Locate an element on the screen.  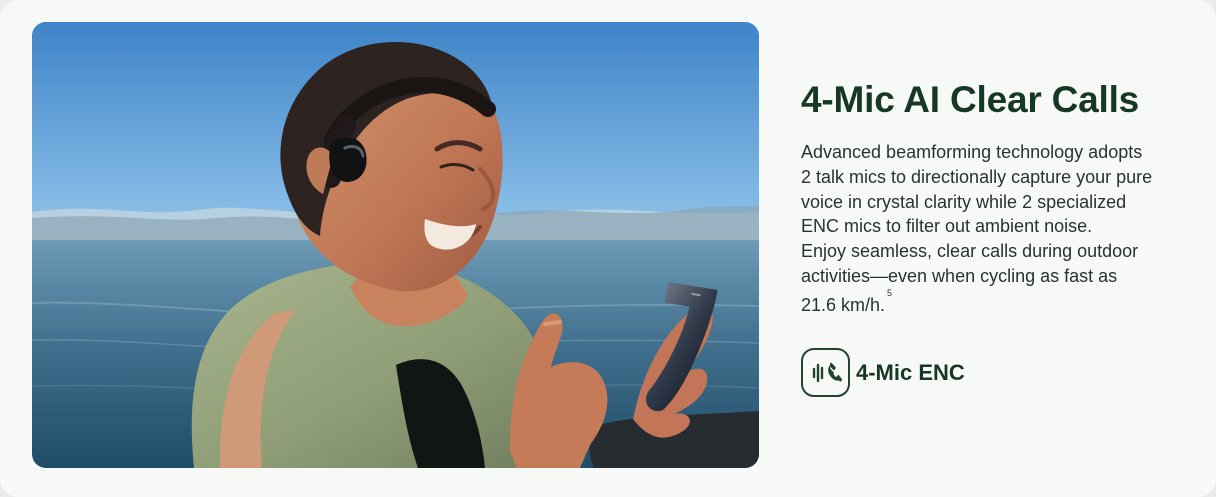
speed-text: 21.6 km/h. is located at coordinates (843, 304).